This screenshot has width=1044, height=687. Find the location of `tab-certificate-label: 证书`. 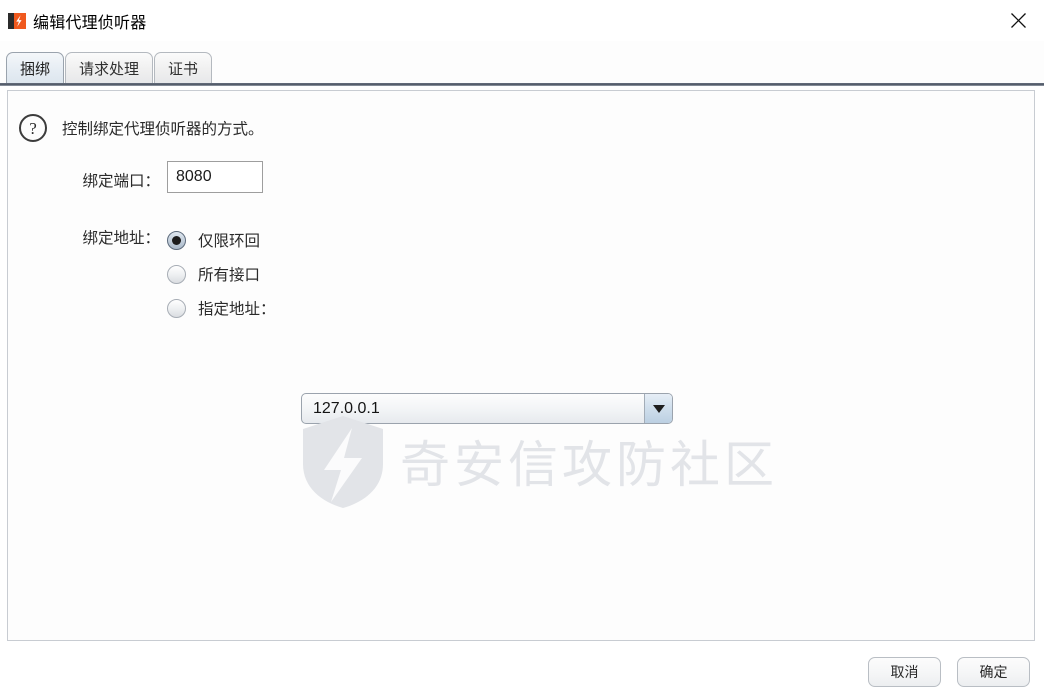

tab-certificate-label: 证书 is located at coordinates (183, 69).